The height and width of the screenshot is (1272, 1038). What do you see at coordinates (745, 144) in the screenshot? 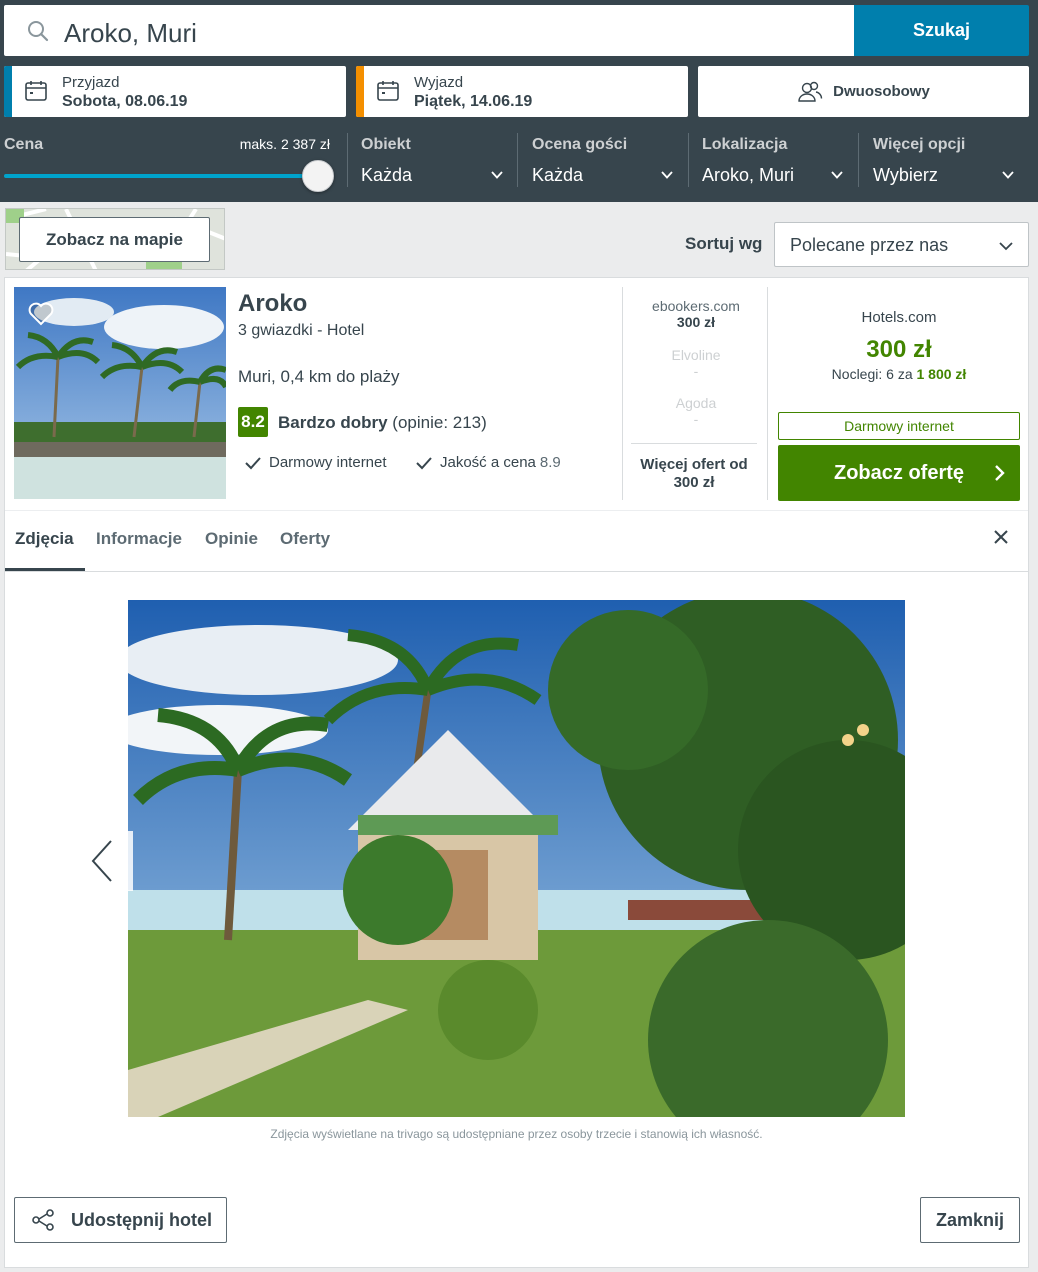
I see `location-filter-label: Lokalizacja` at bounding box center [745, 144].